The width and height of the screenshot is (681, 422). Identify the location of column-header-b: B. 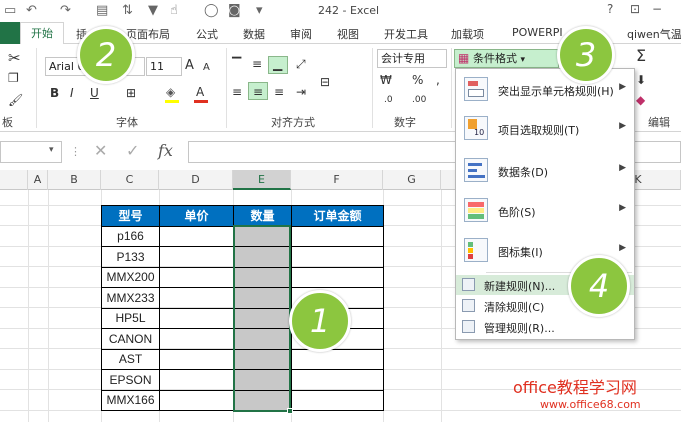
(74, 180).